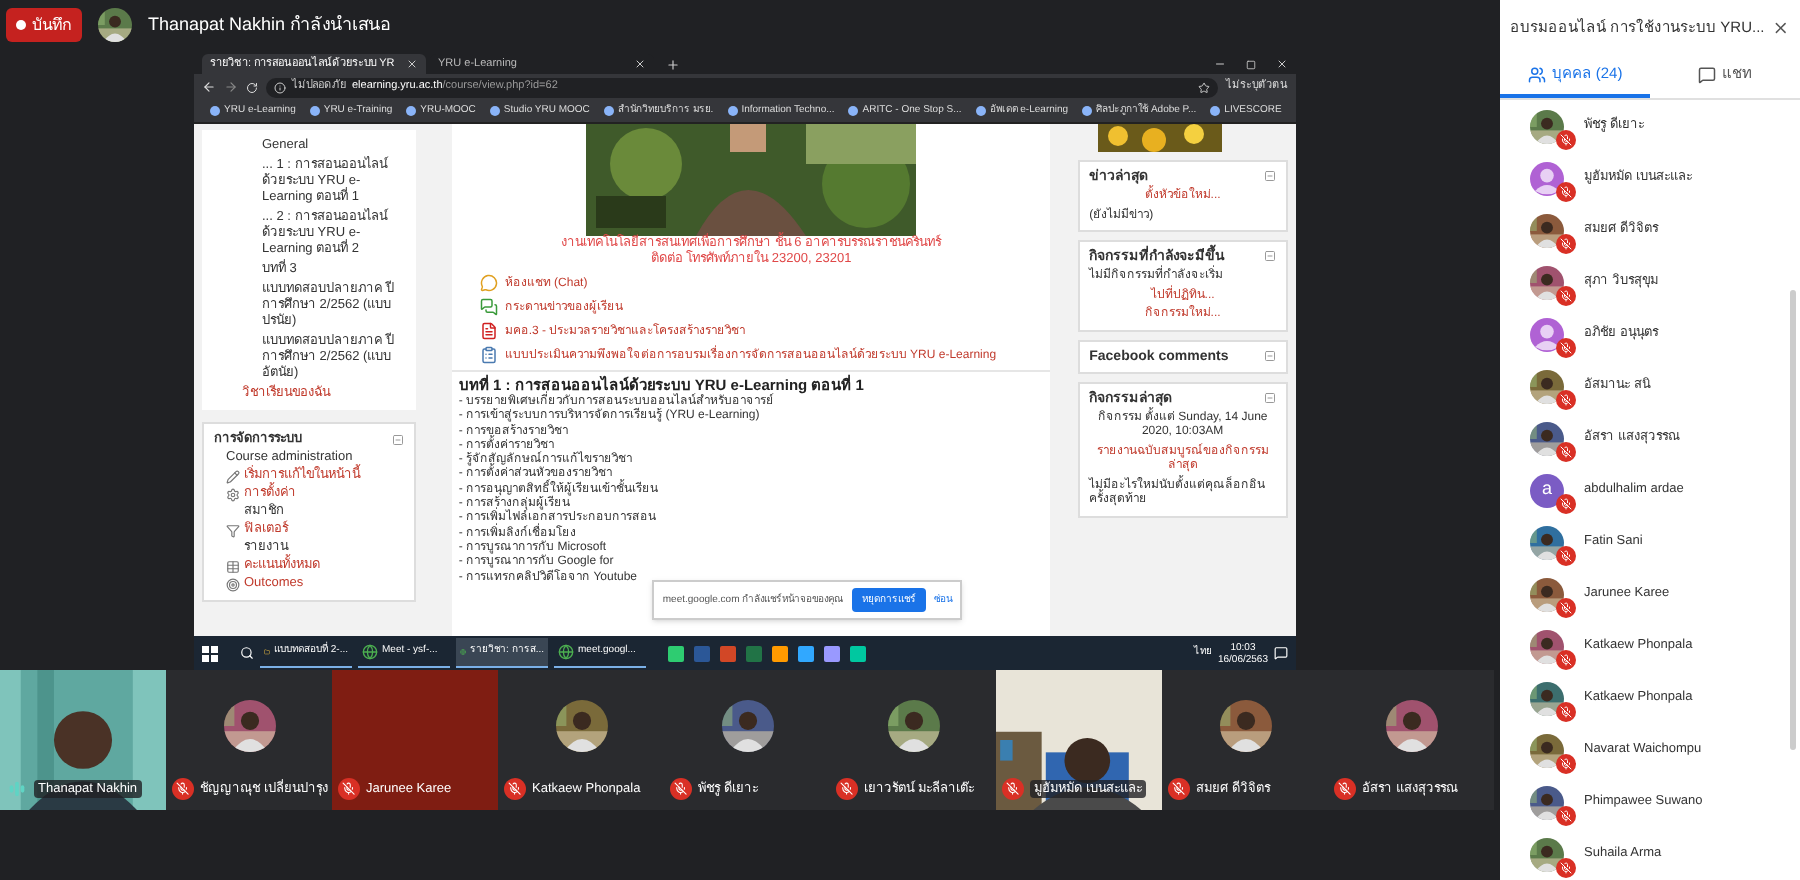 This screenshot has width=1800, height=880. I want to click on bookmark-star-icon, so click(1204, 87).